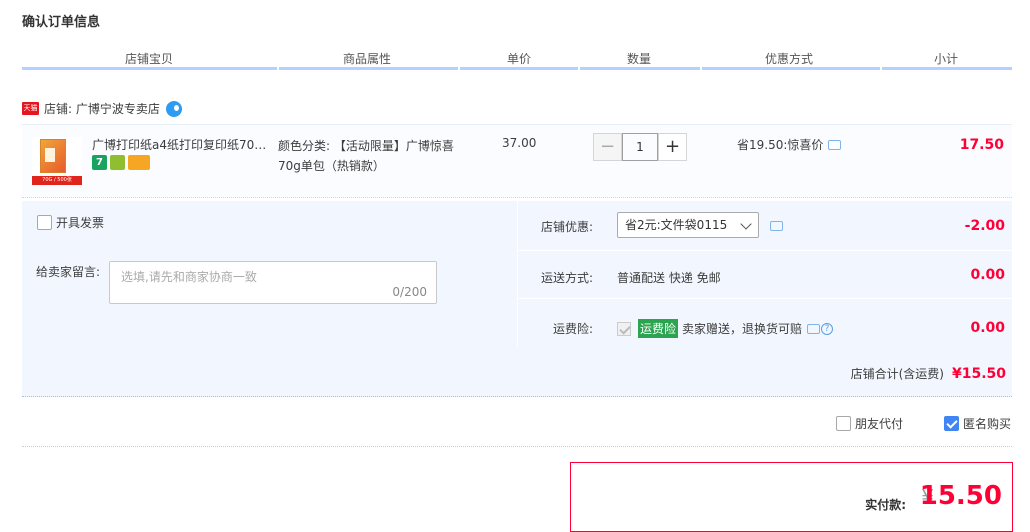 This screenshot has width=1030, height=532. I want to click on unit-price: 37.00, so click(519, 143).